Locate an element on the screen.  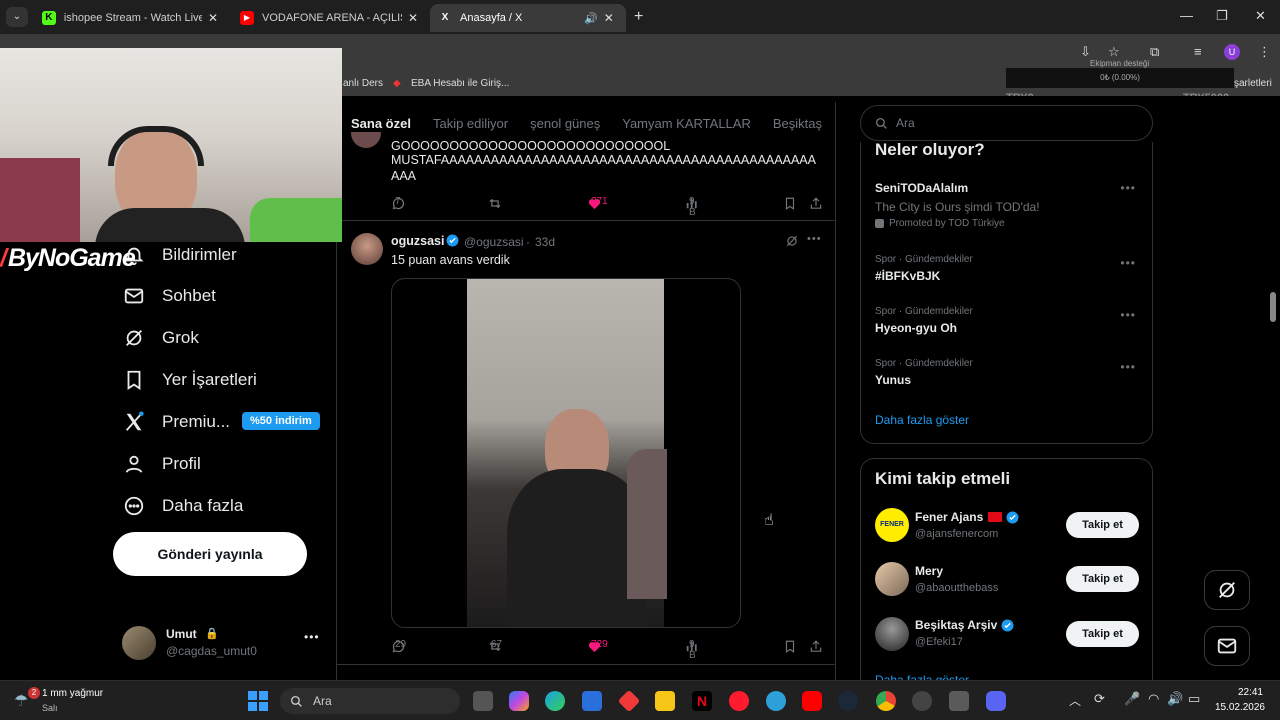
youtube-icon is located at coordinates (812, 701).